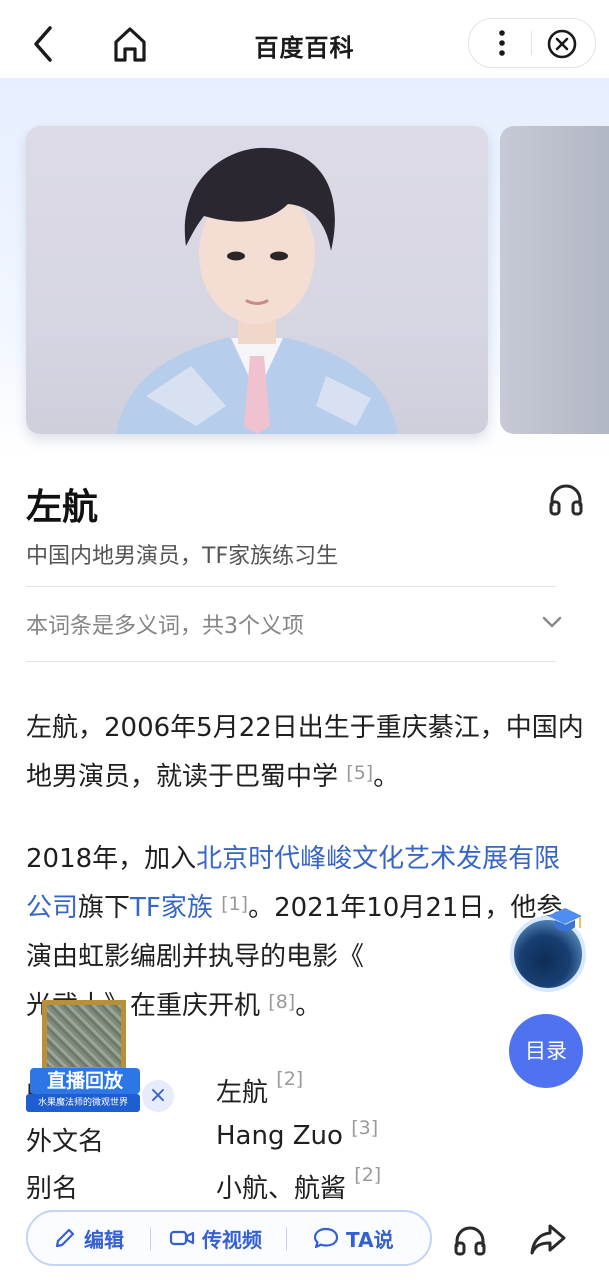 This screenshot has height=1280, width=609. I want to click on mini-program-capsule, so click(532, 43).